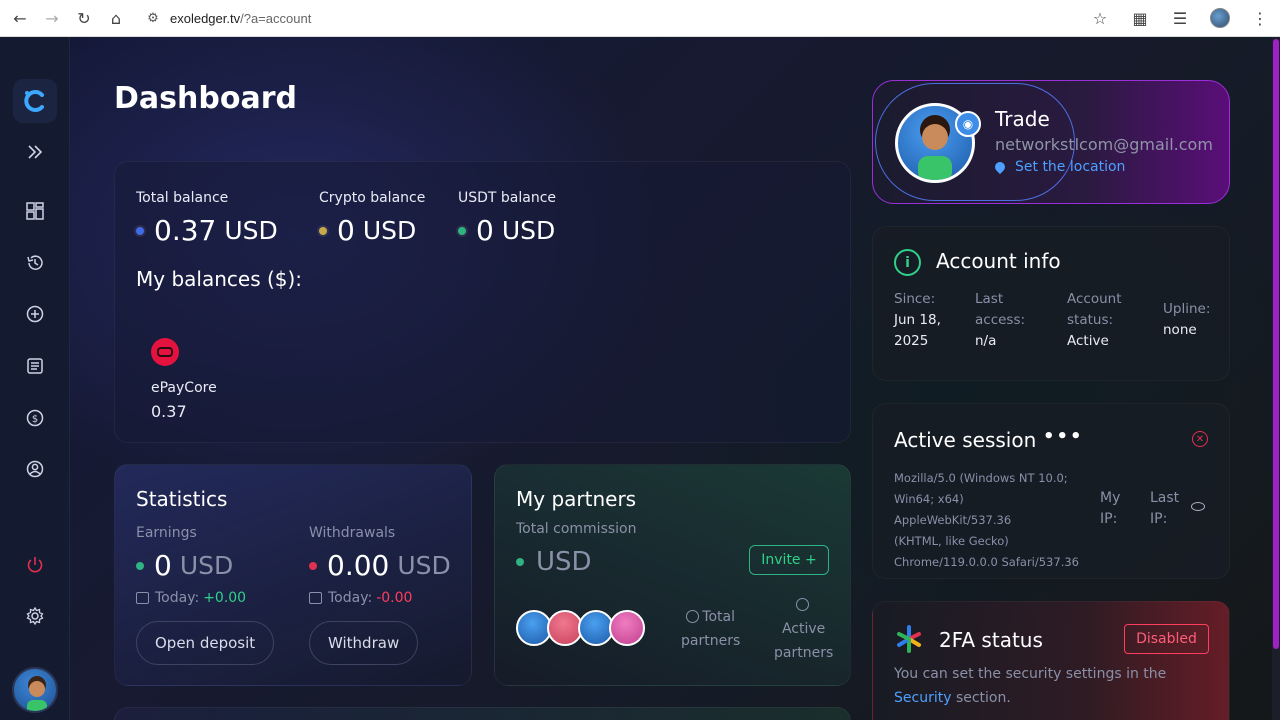 This screenshot has height=720, width=1280. Describe the element at coordinates (485, 230) in the screenshot. I see `usdt-balance-amount: 0` at that location.